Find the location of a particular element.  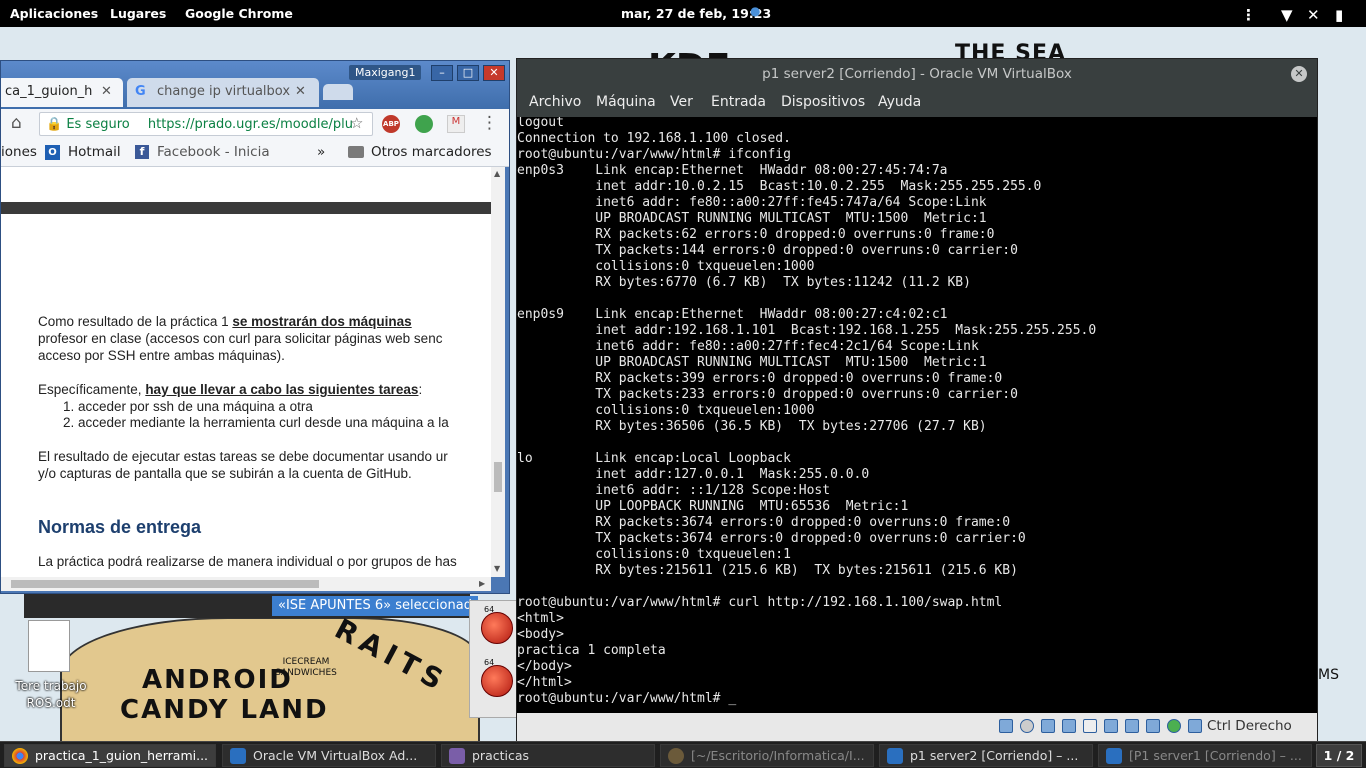

horizontal-scrollbar: ▶ is located at coordinates (246, 584).